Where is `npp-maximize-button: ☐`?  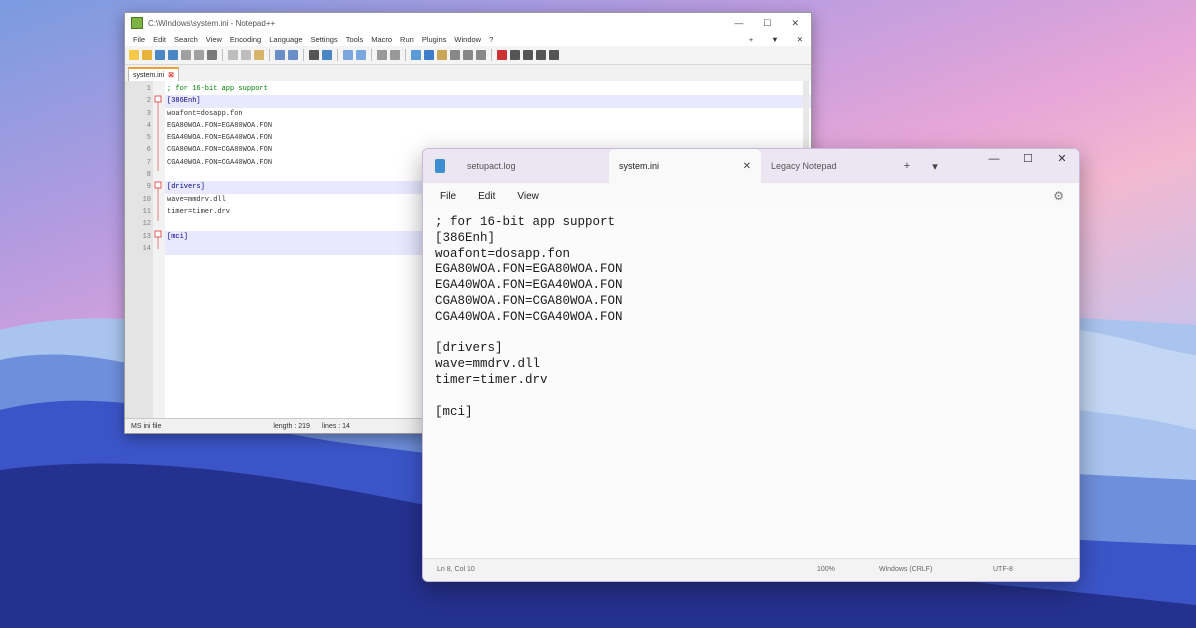
npp-maximize-button: ☐ is located at coordinates (767, 23).